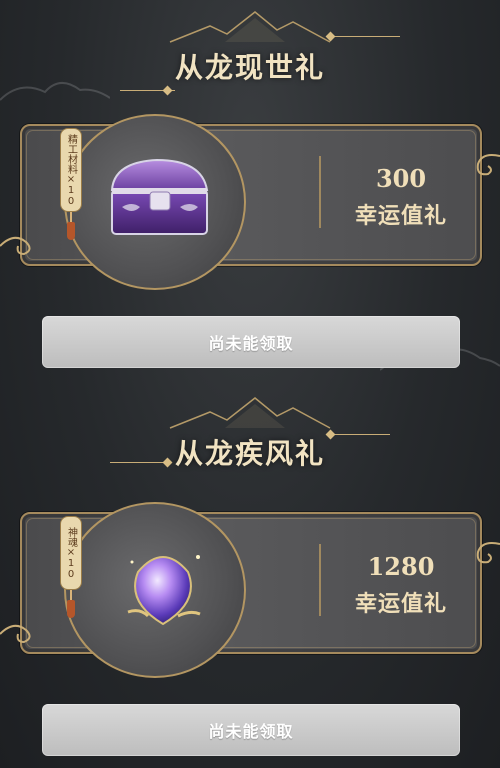 This screenshot has height=768, width=500. Describe the element at coordinates (401, 566) in the screenshot. I see `luck-value: 1280` at that location.